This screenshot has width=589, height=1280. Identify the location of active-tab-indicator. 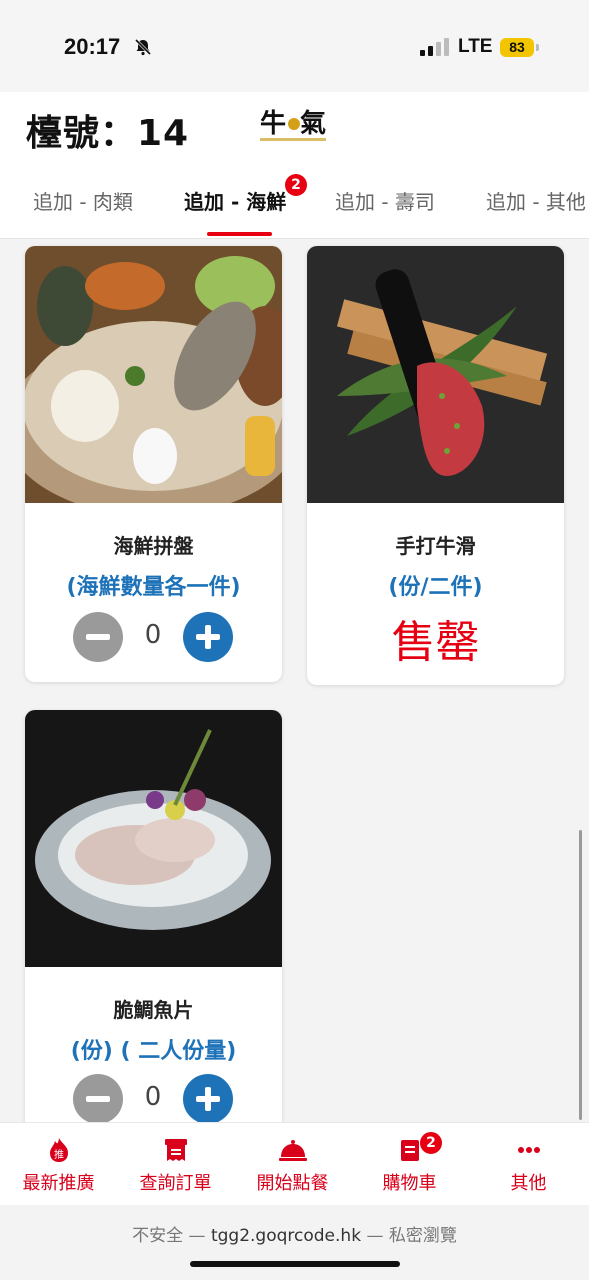
(239, 234).